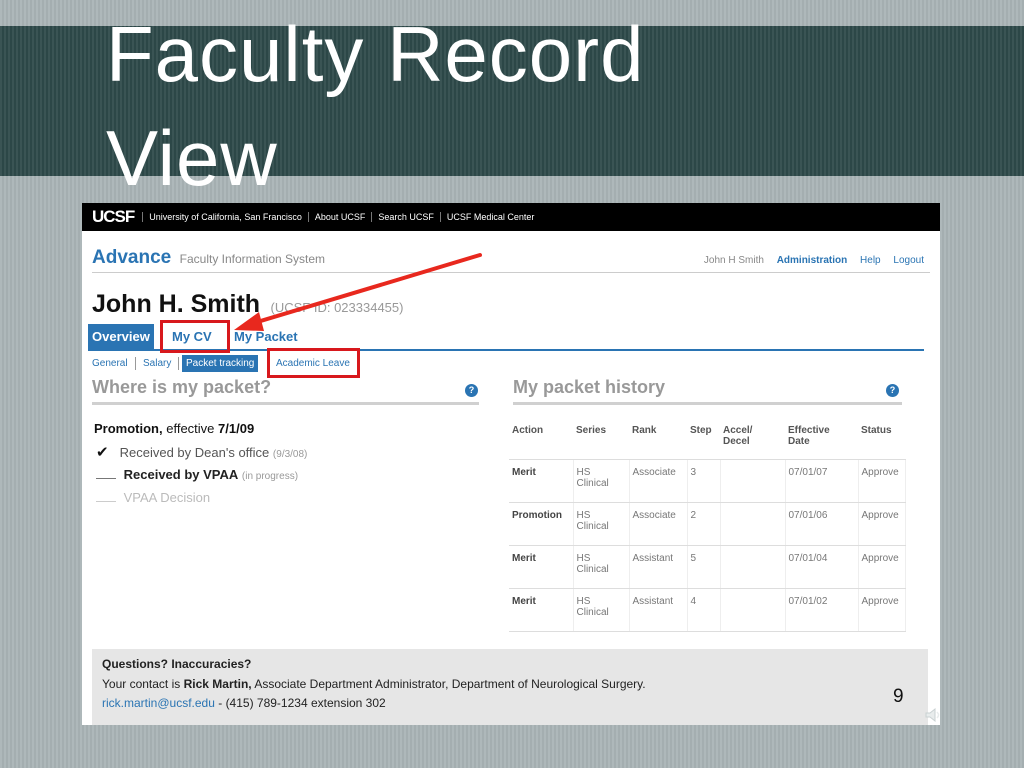 The image size is (1024, 768). I want to click on topbar-link-medical-center: UCSF Medical Center, so click(490, 217).